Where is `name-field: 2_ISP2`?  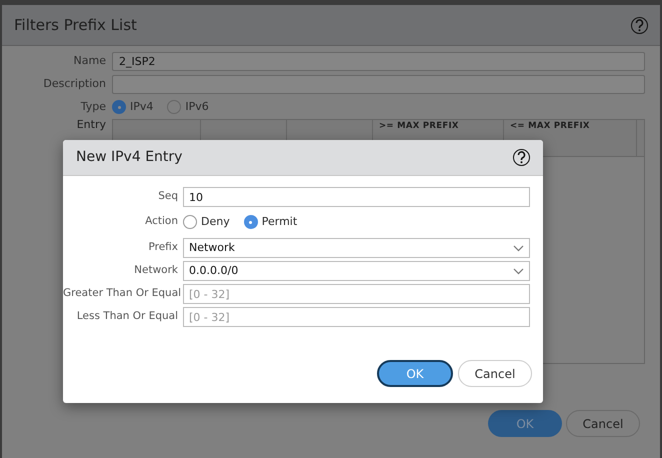 name-field: 2_ISP2 is located at coordinates (378, 61).